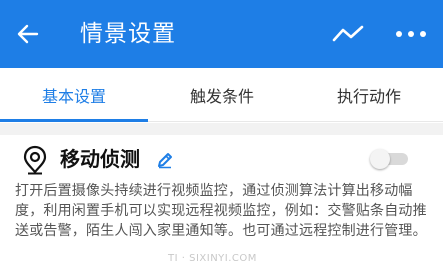 This screenshot has width=443, height=280. I want to click on page-title: 情景设置, so click(128, 34).